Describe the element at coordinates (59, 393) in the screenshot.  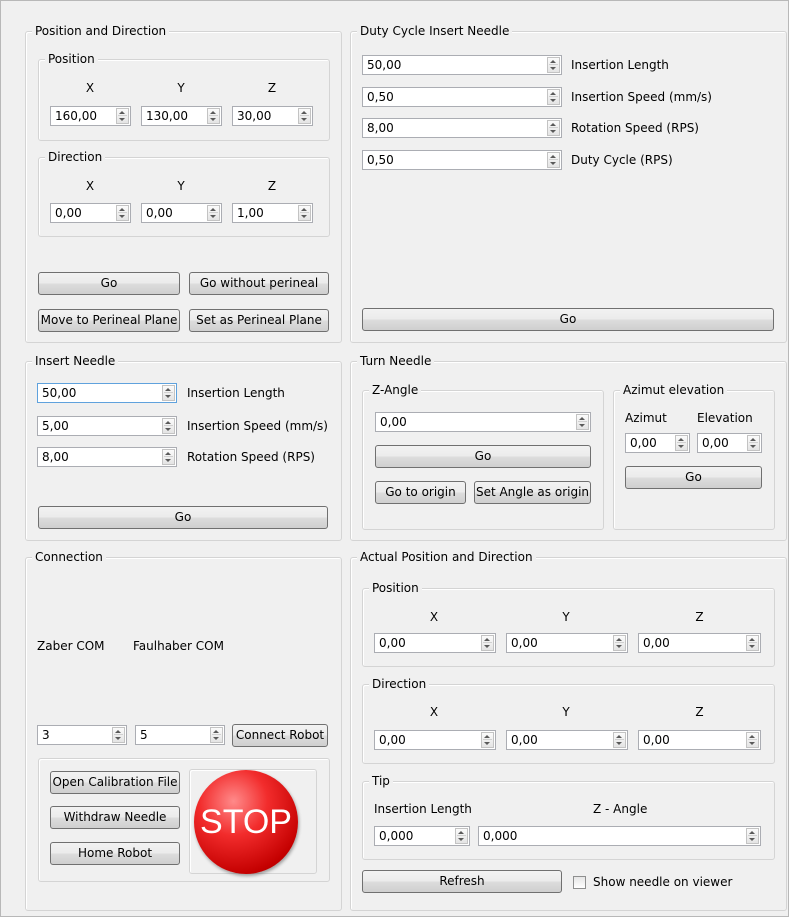
I see `insert-length-value: 50,00` at that location.